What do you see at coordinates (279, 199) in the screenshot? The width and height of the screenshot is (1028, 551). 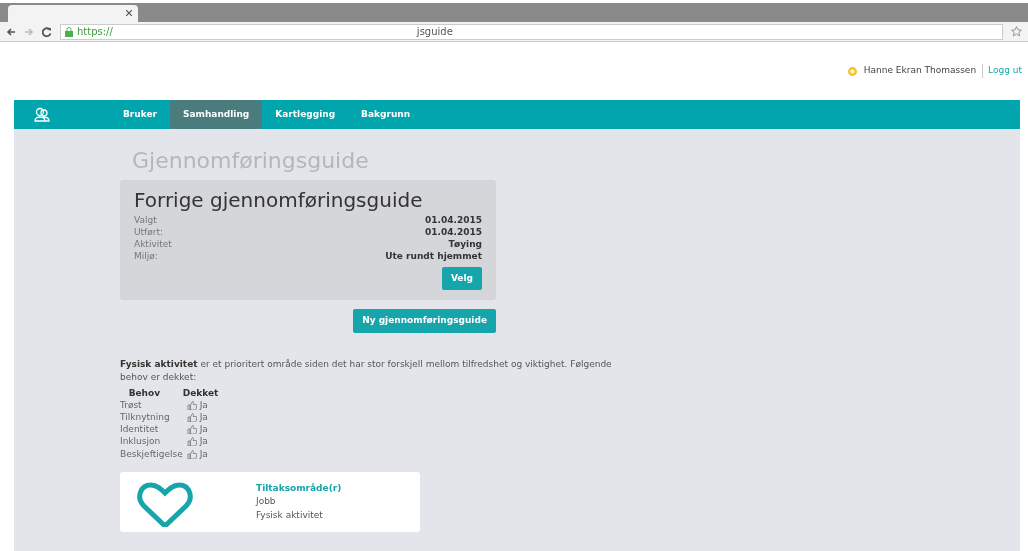 I see `card-title: Forrige gjennomføringsguide` at bounding box center [279, 199].